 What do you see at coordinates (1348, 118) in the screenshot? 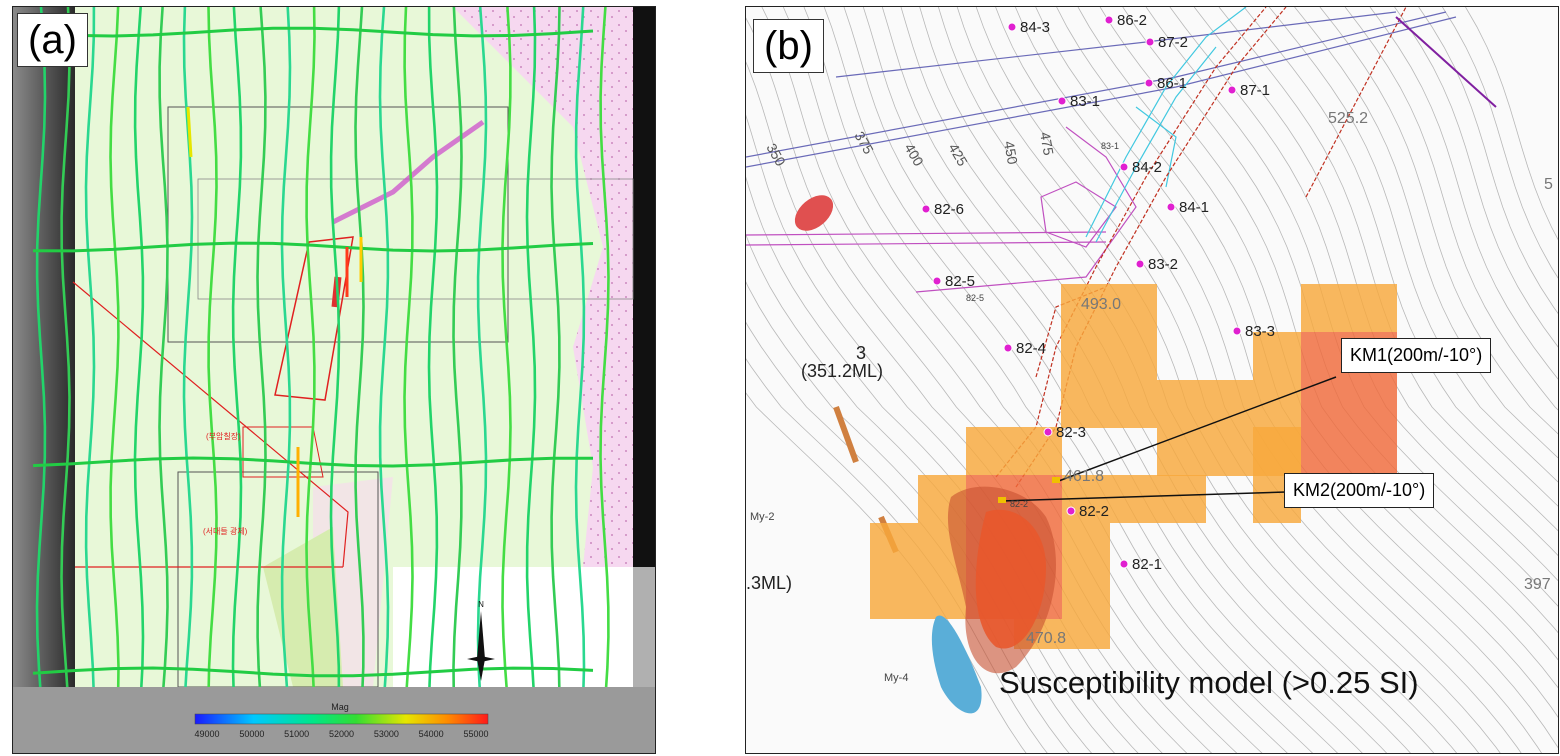
I see `elev-525: 525.2` at bounding box center [1348, 118].